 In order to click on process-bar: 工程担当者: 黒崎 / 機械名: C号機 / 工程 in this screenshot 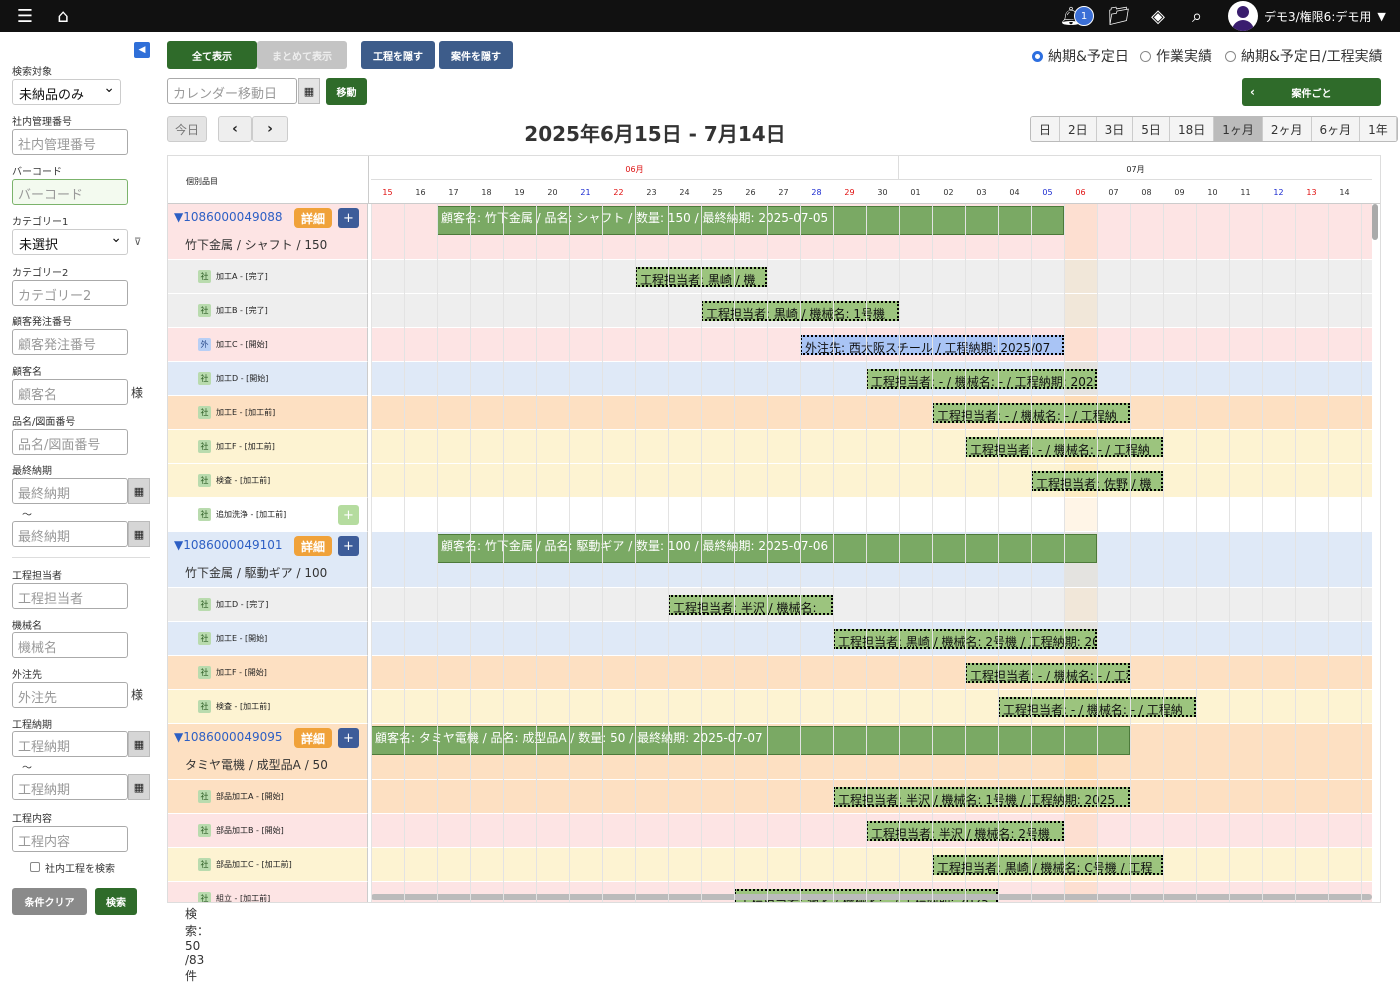, I will do `click(1047, 865)`.